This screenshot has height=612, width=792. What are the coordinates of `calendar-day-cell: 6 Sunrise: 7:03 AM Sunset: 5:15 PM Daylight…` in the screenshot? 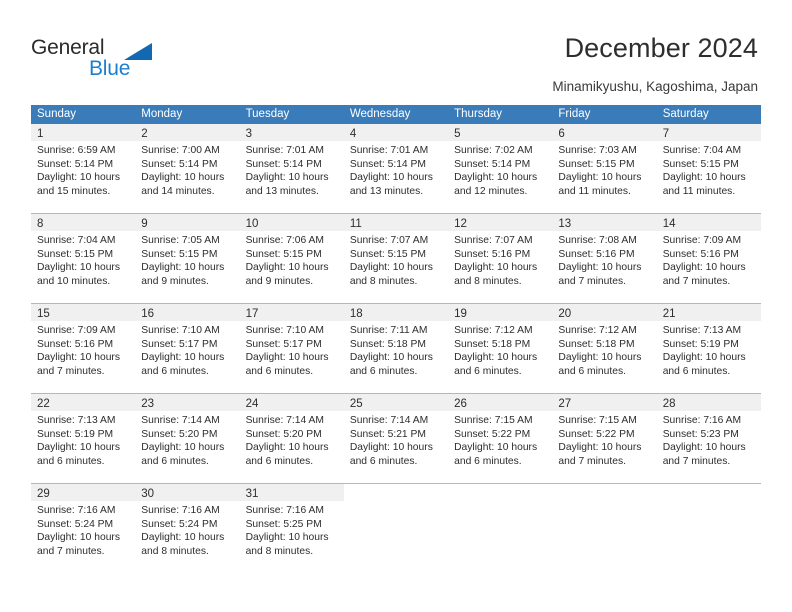 It's located at (604, 168).